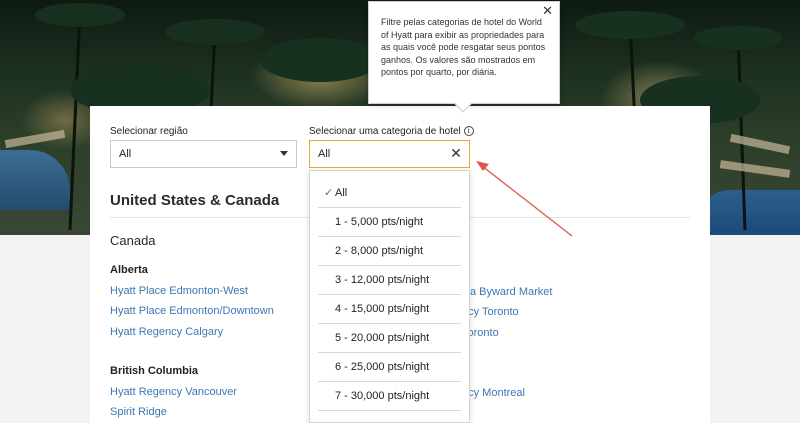 The height and width of the screenshot is (423, 800). What do you see at coordinates (166, 332) in the screenshot?
I see `hotel-link: Hyatt Regency Calgary` at bounding box center [166, 332].